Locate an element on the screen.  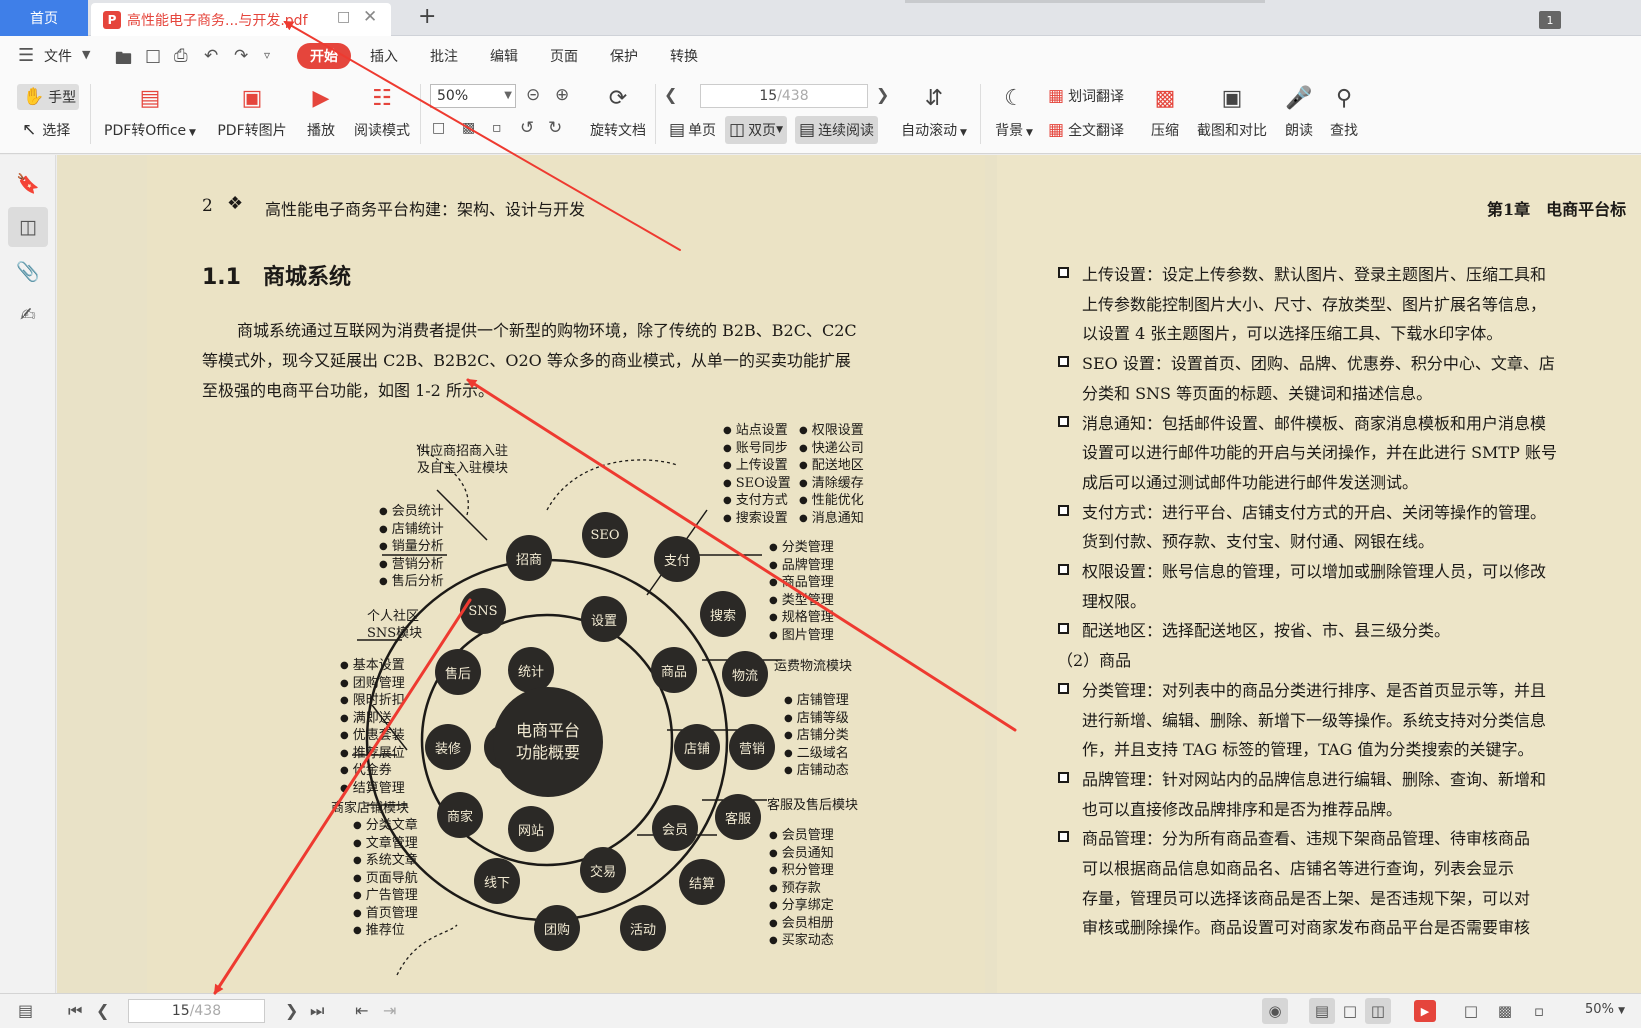
fit-page-icon: ▩ is located at coordinates (468, 128).